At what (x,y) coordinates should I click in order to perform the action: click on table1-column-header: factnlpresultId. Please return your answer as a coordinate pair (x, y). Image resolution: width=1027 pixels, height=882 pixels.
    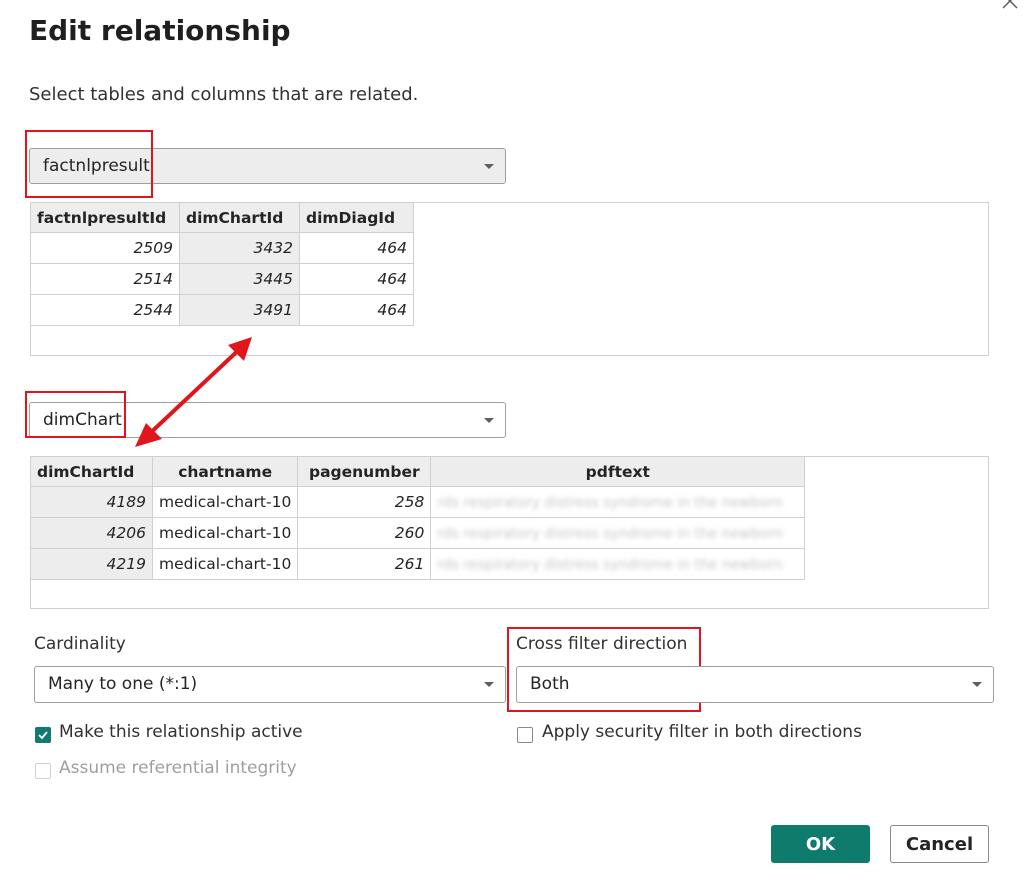
    Looking at the image, I should click on (105, 217).